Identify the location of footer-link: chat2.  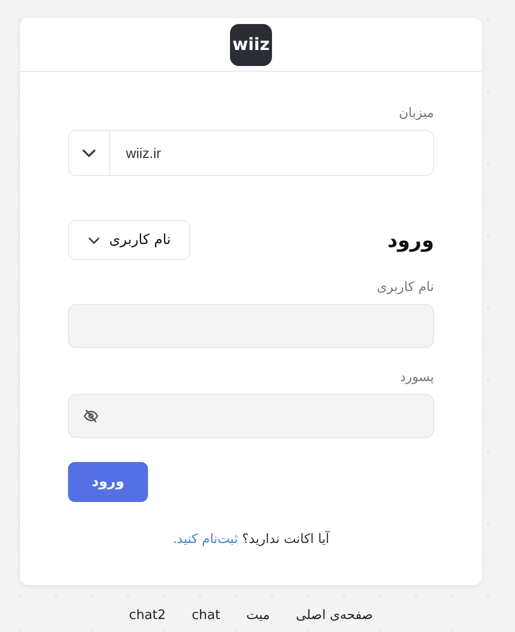
(147, 615).